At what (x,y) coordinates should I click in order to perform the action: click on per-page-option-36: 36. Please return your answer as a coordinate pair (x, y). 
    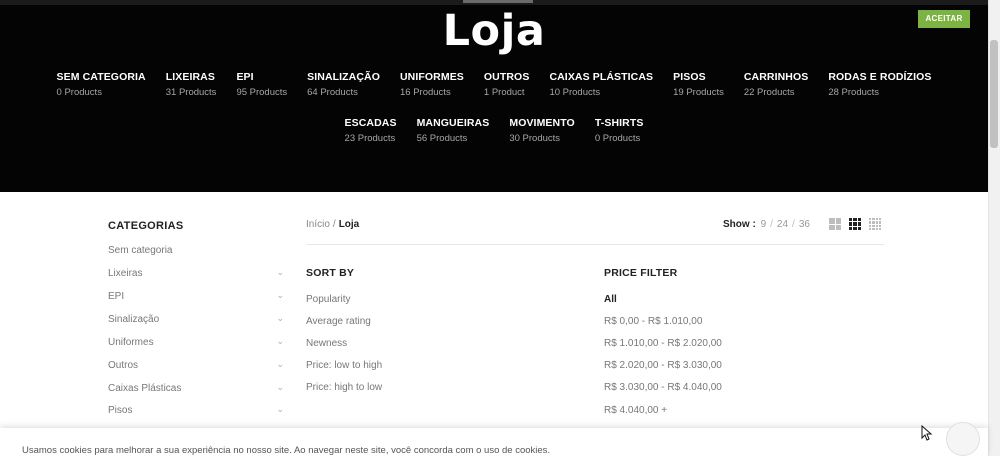
    Looking at the image, I should click on (804, 224).